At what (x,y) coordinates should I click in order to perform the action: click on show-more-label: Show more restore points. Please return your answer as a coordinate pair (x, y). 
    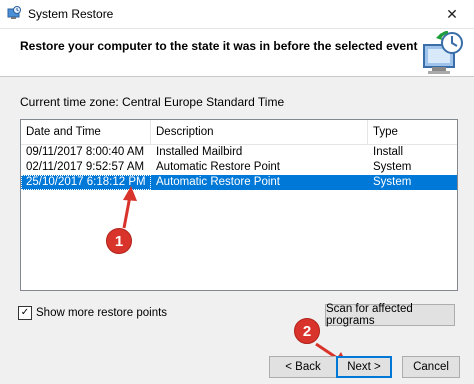
    Looking at the image, I should click on (102, 313).